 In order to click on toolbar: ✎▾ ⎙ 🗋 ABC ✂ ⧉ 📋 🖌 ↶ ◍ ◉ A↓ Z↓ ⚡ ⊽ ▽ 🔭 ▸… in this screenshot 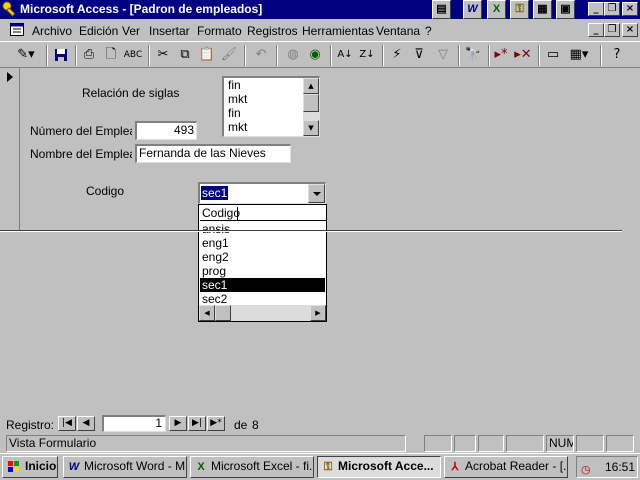, I will do `click(320, 54)`.